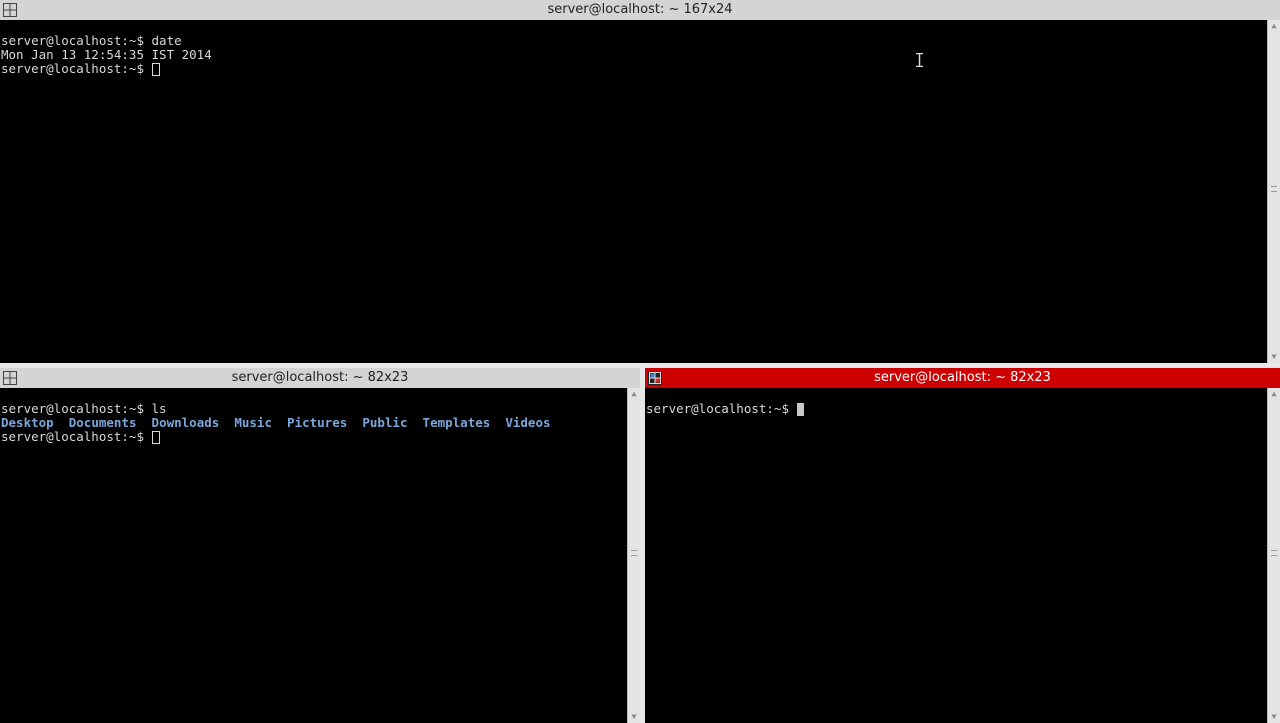  I want to click on bottom-right-title: server@localhost: ~ 82x23, so click(962, 377).